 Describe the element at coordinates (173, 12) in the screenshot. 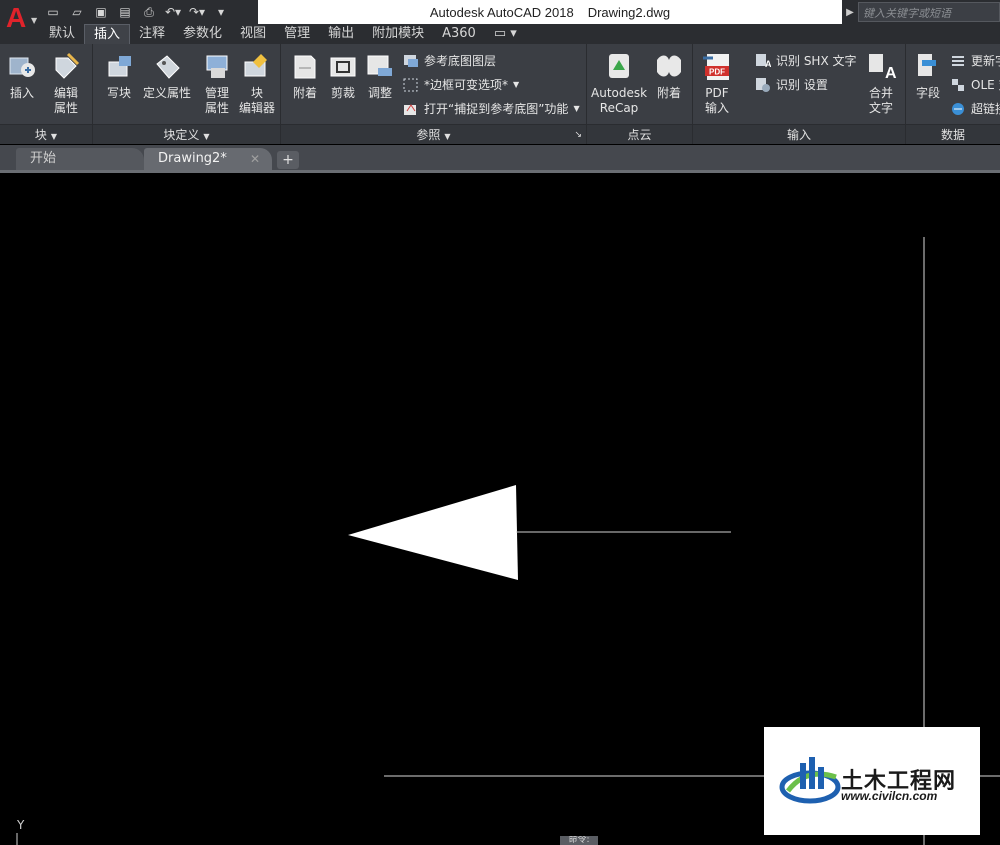

I see `undo-icon: ↶▾` at that location.